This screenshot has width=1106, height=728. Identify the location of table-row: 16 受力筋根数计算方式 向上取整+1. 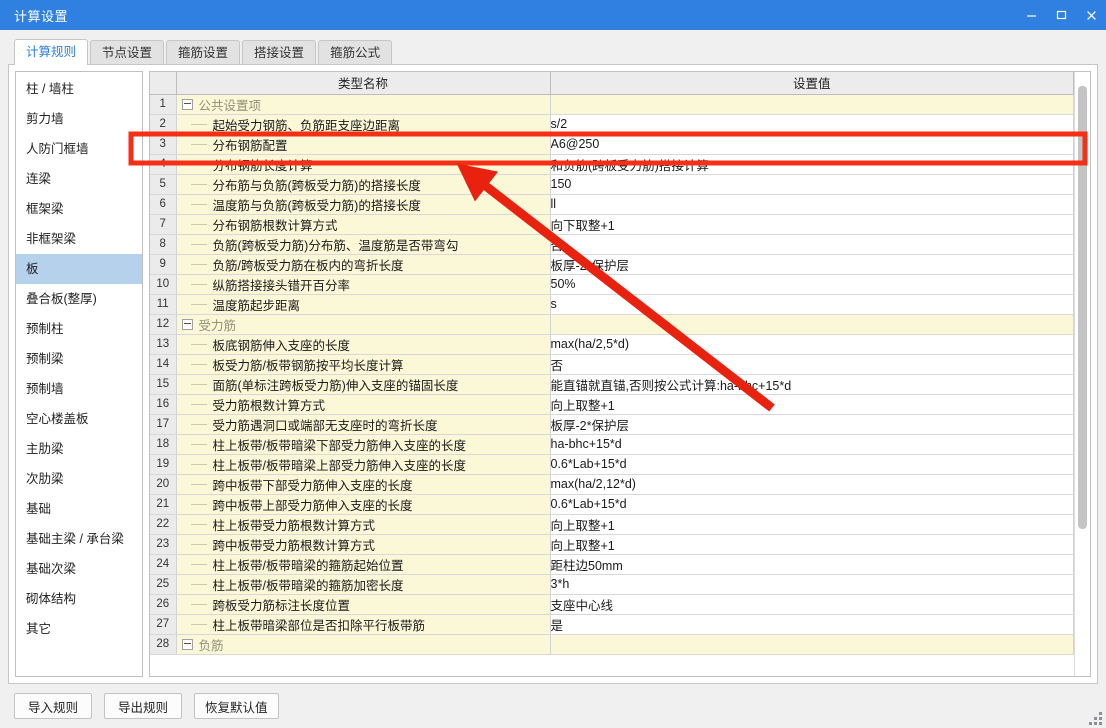
(612, 404).